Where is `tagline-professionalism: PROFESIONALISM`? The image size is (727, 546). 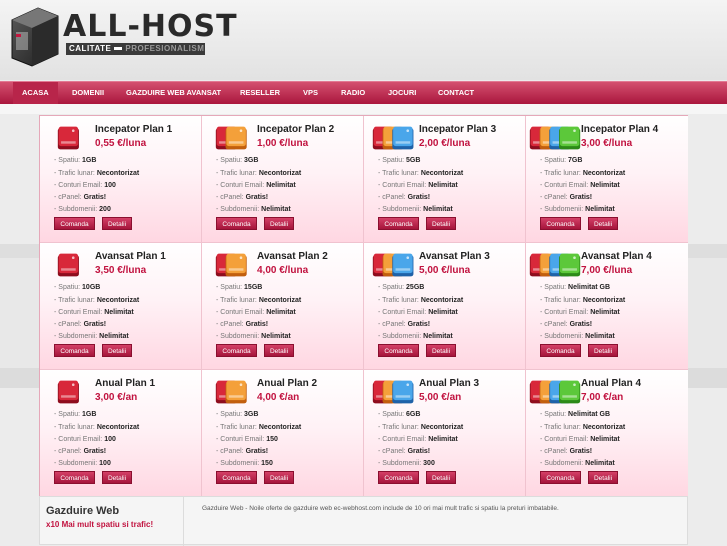 tagline-professionalism: PROFESIONALISM is located at coordinates (165, 48).